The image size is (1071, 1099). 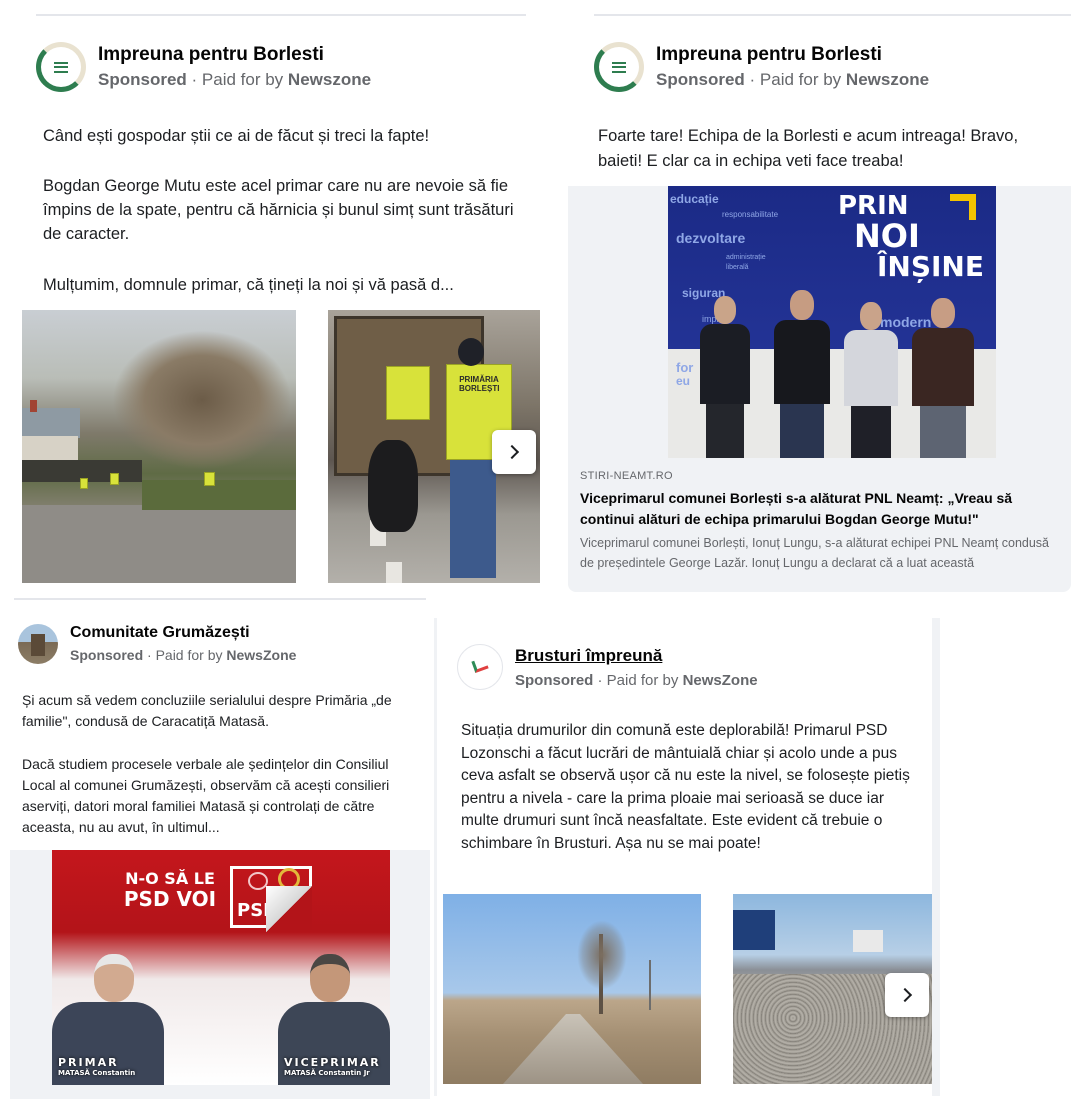 I want to click on chevron-right-icon, so click(x=512, y=452).